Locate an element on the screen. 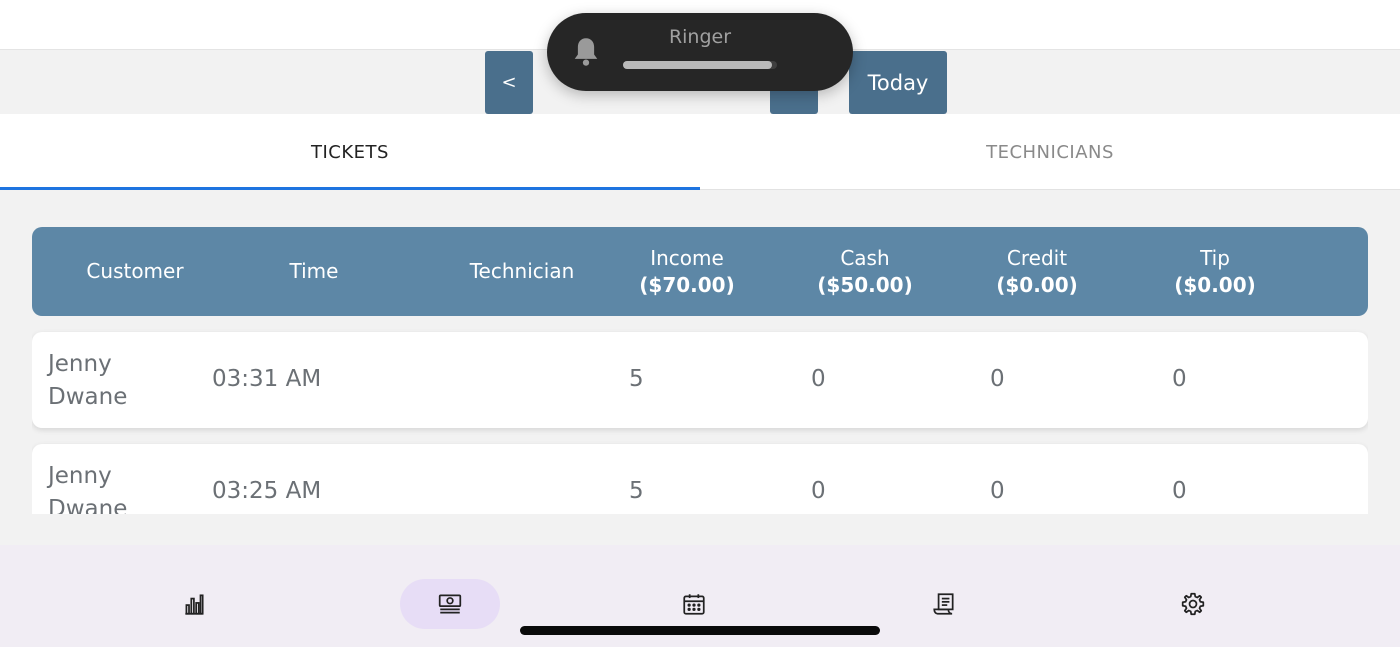 Image resolution: width=1400 pixels, height=647 pixels. tab-technicians-label: TECHNICIANS is located at coordinates (1050, 152).